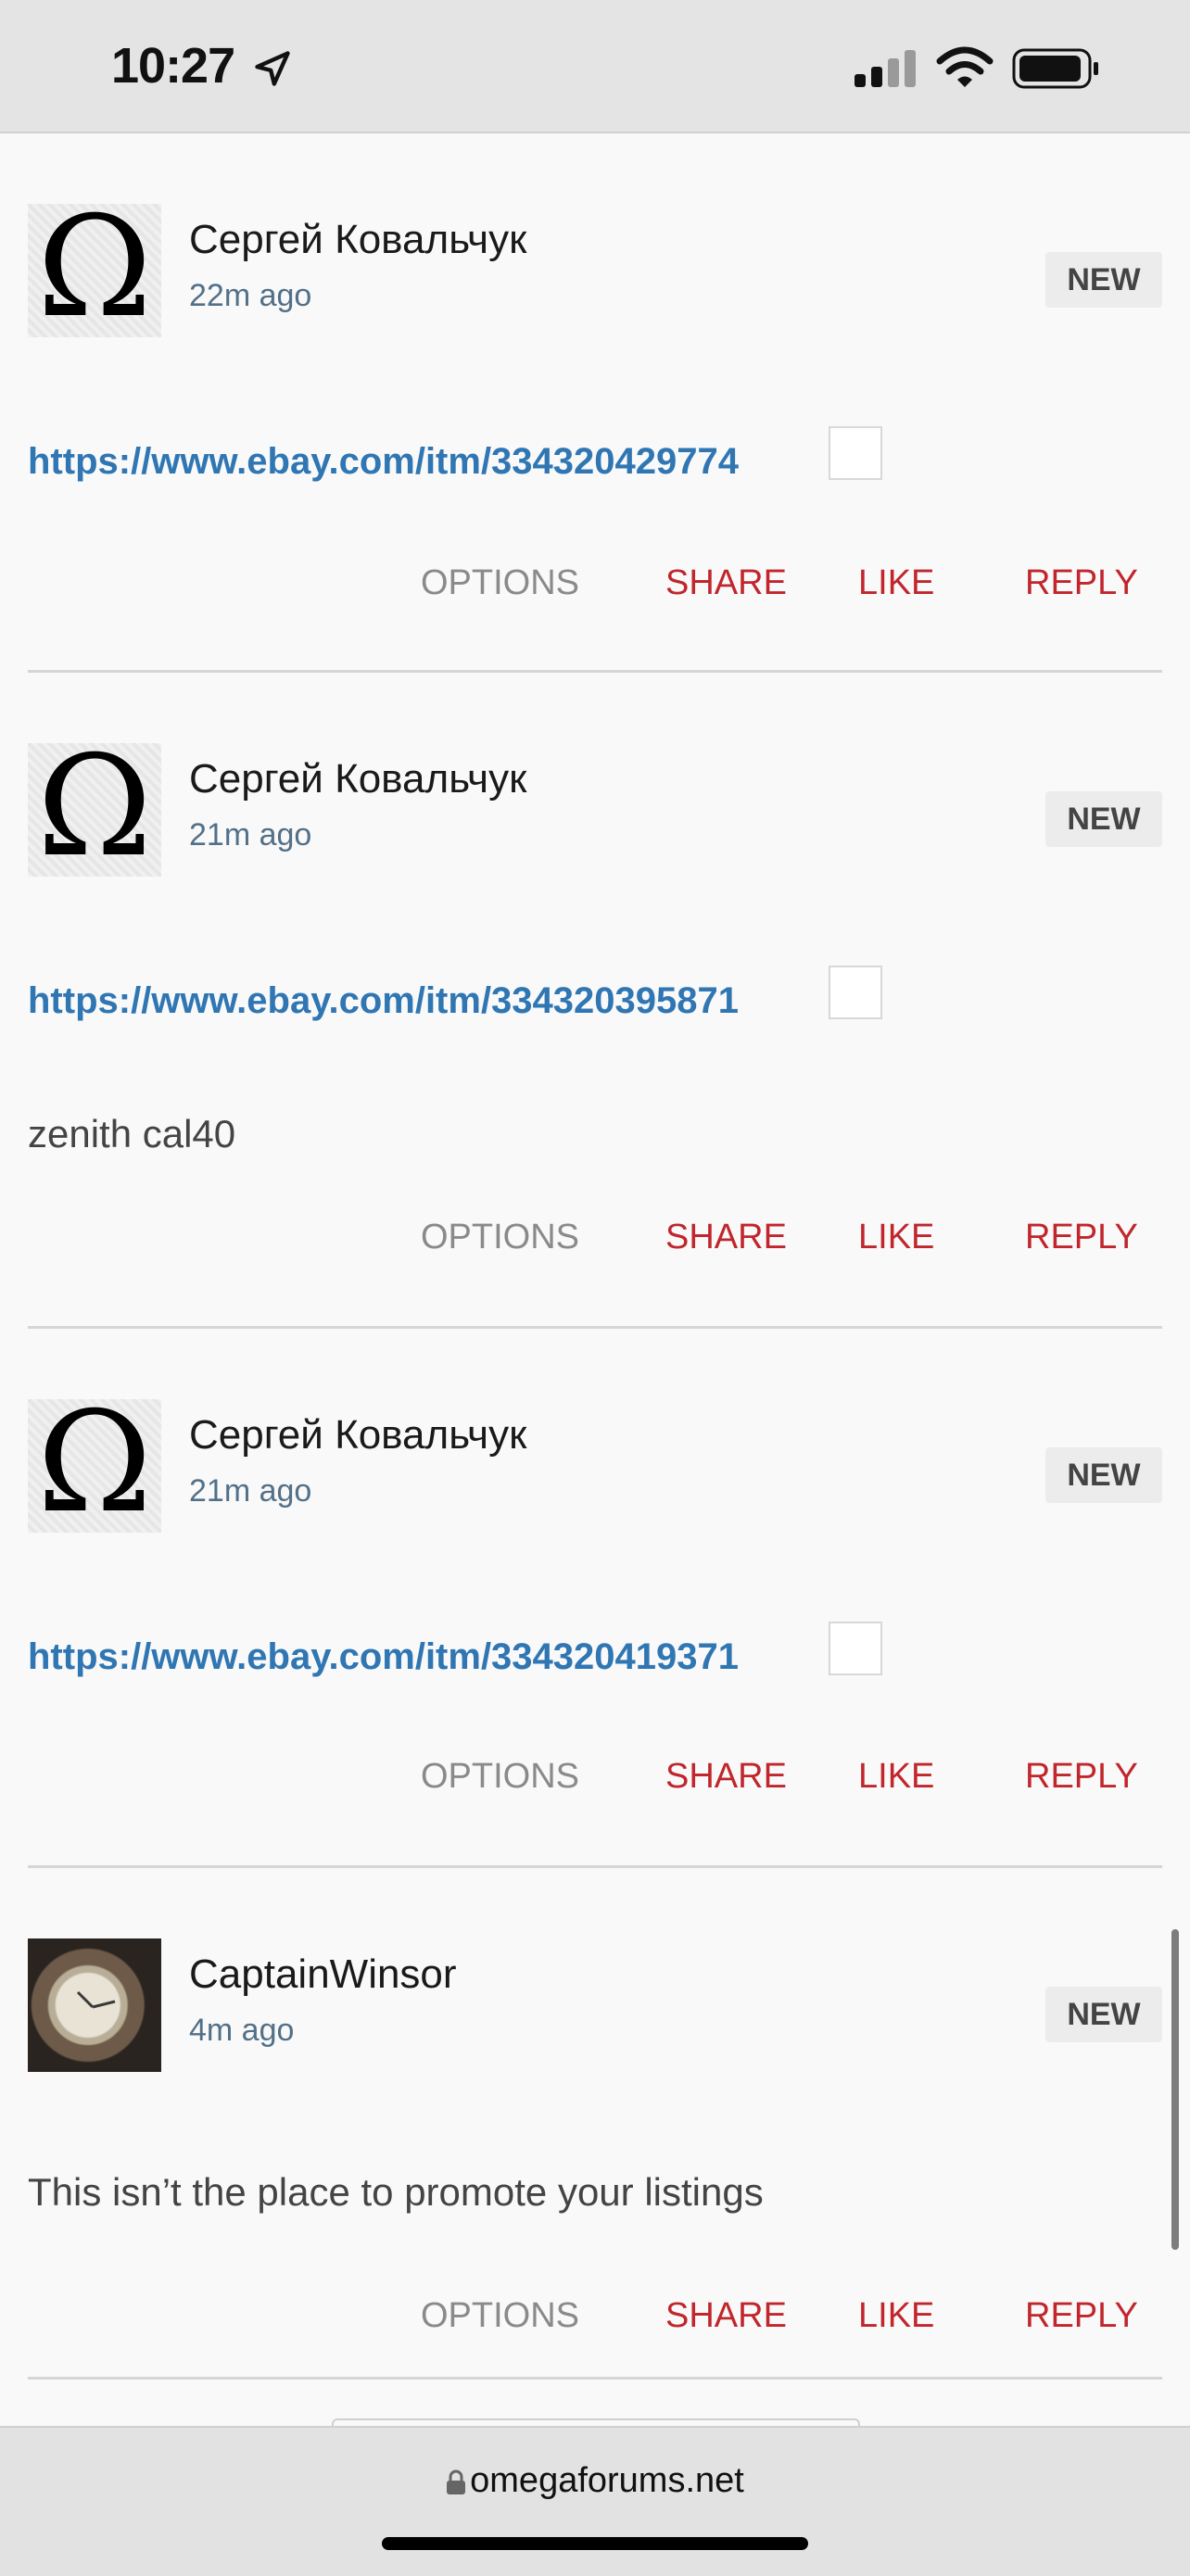 The width and height of the screenshot is (1190, 2576). I want to click on post-link: https://www.ebay.com/itm/334320419371, so click(383, 1657).